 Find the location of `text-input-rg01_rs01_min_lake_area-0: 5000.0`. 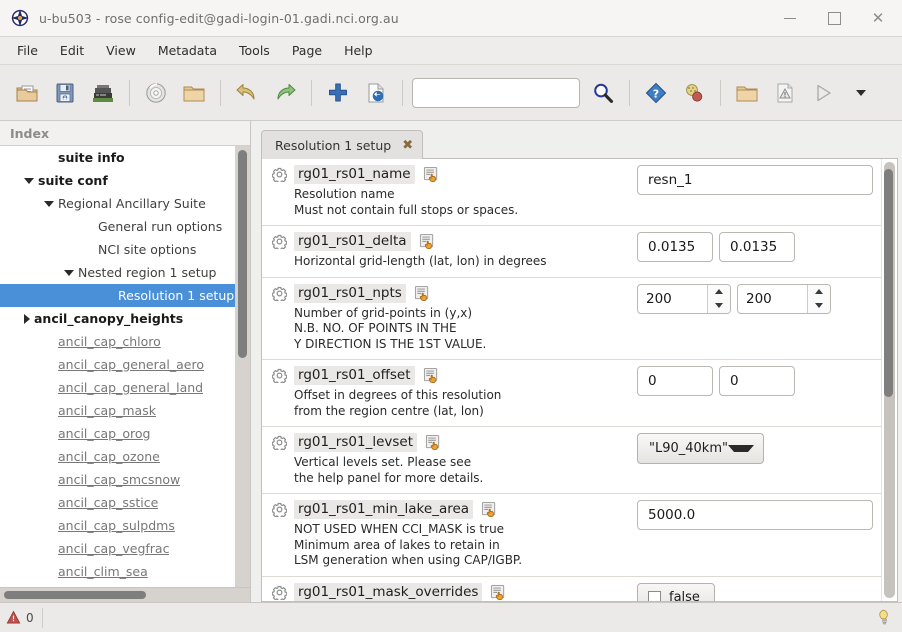

text-input-rg01_rs01_min_lake_area-0: 5000.0 is located at coordinates (755, 515).